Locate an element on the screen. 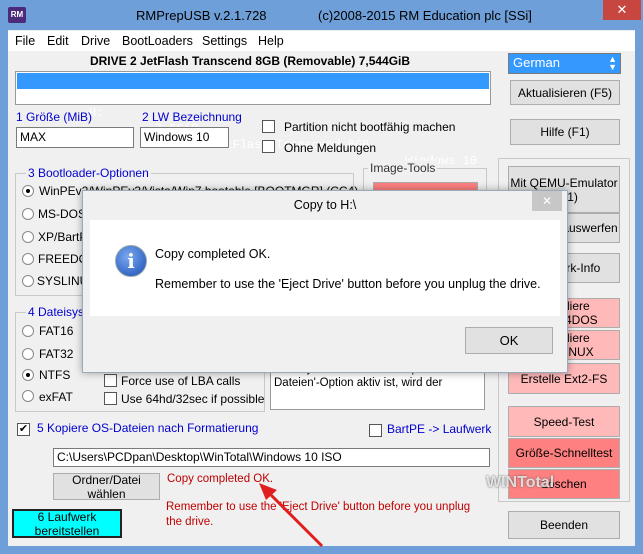 The width and height of the screenshot is (643, 554). dialog-close-button: ✕ is located at coordinates (547, 201).